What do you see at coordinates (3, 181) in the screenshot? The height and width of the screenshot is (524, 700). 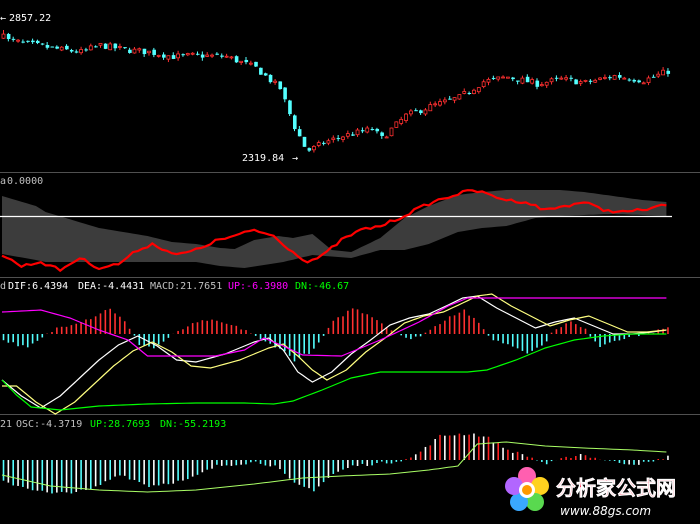 I see `band-header-prefix: a` at bounding box center [3, 181].